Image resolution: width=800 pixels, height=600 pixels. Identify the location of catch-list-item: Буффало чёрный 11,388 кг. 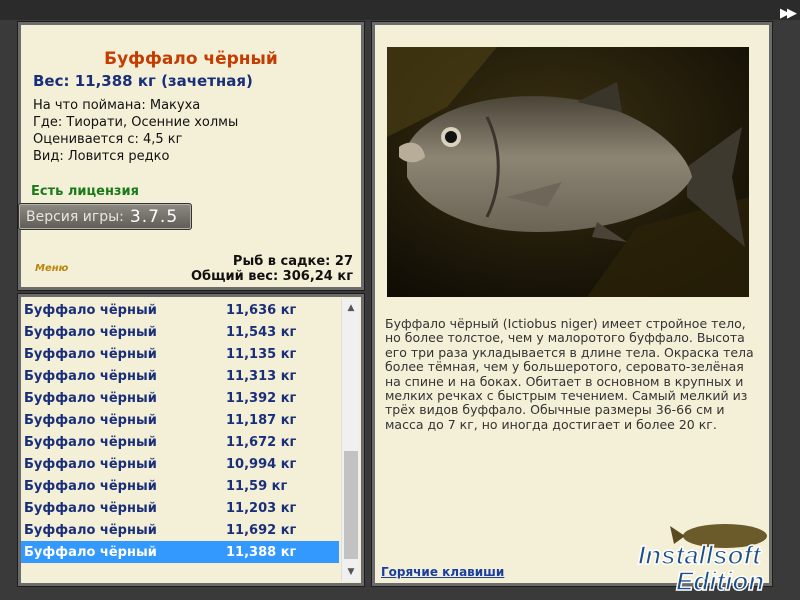
(180, 552).